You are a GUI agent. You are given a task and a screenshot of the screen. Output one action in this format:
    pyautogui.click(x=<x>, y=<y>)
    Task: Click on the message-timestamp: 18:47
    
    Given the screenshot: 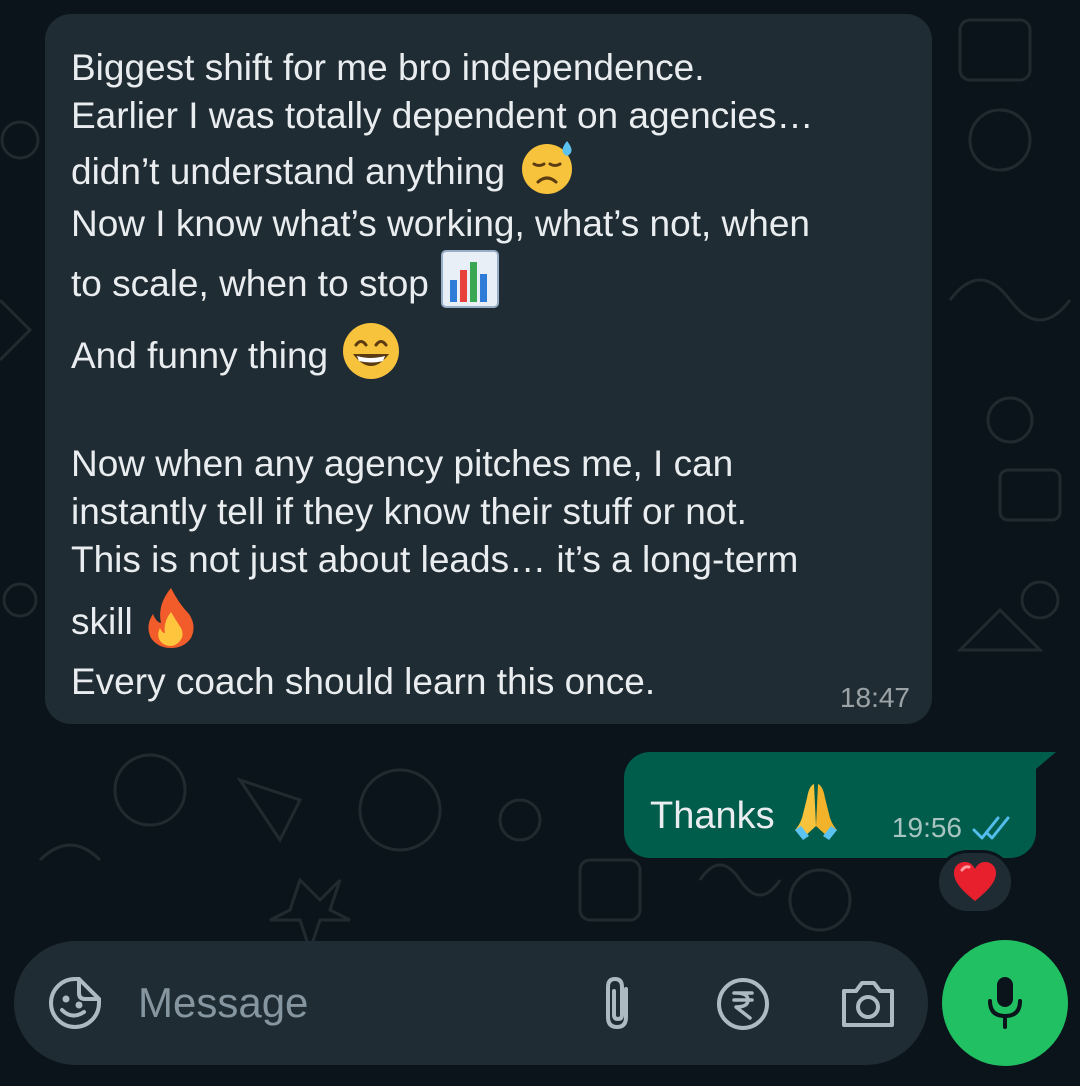 What is the action you would take?
    pyautogui.click(x=874, y=697)
    